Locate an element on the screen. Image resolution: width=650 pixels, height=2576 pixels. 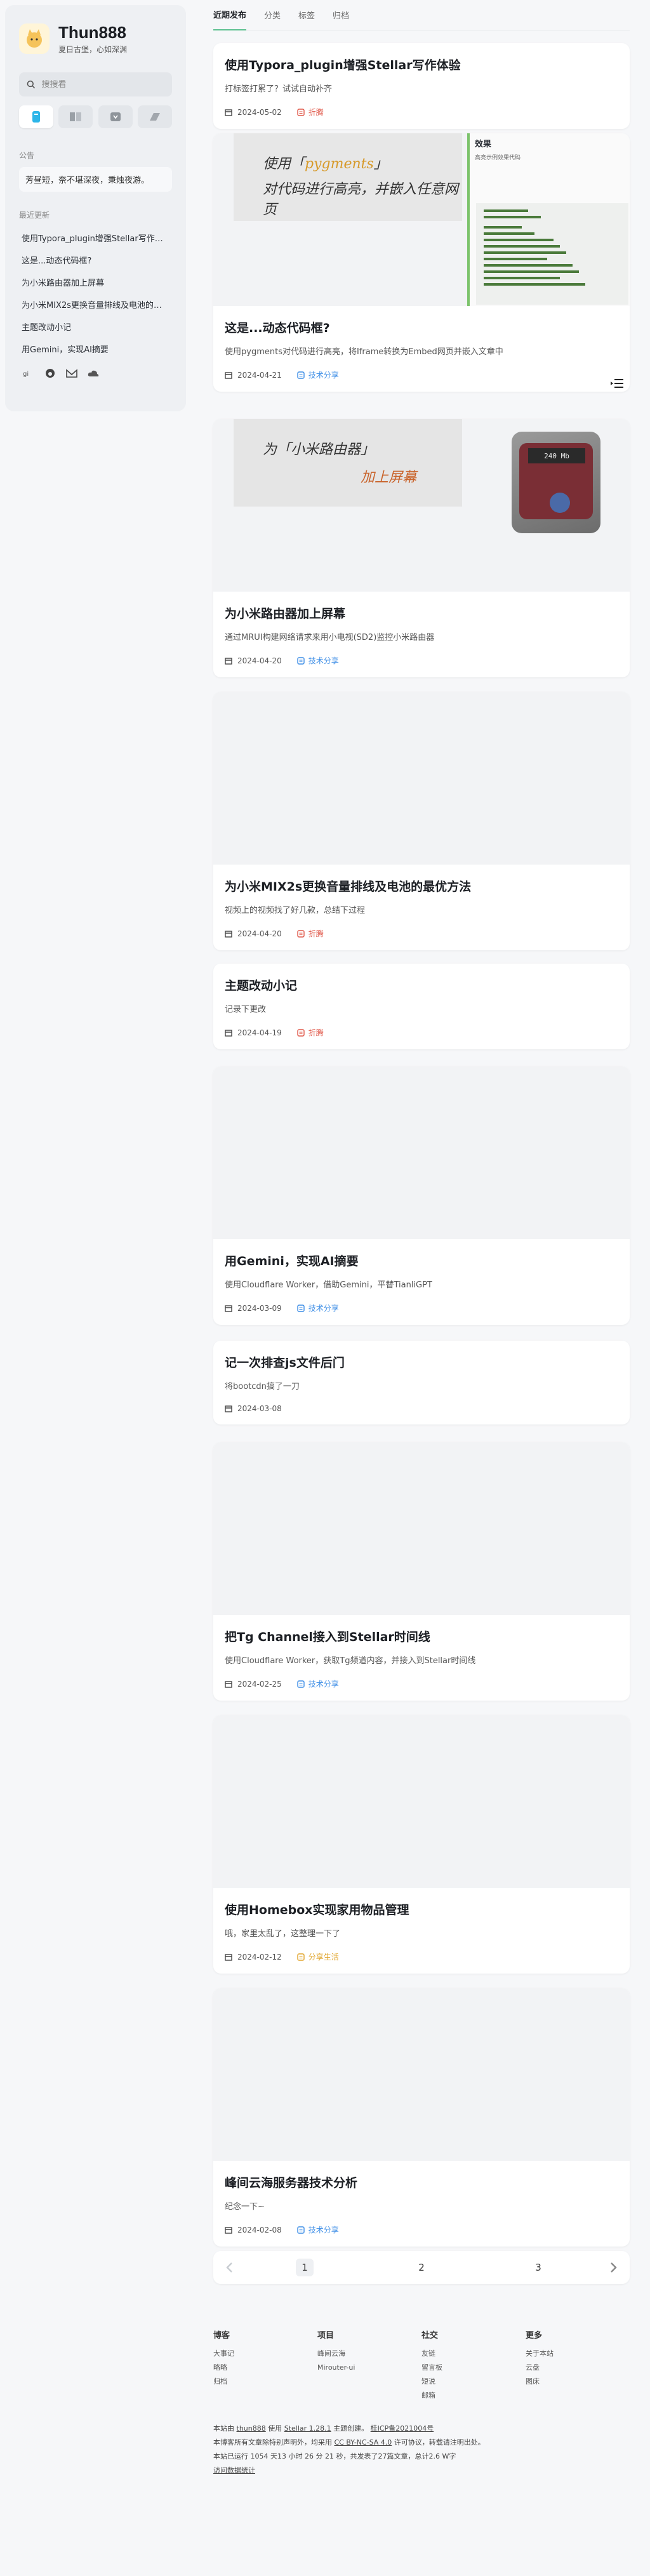
cover-line1: 为「小米路由器」 is located at coordinates (319, 450).